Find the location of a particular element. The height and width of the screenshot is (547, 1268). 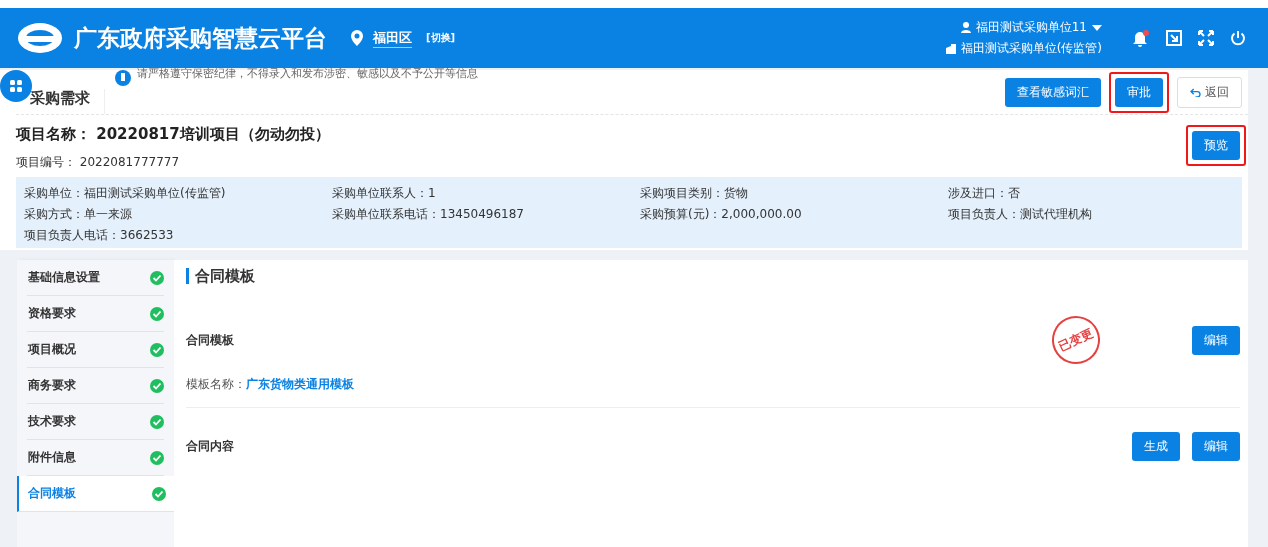

step-item: 项目概况 is located at coordinates (95, 350).